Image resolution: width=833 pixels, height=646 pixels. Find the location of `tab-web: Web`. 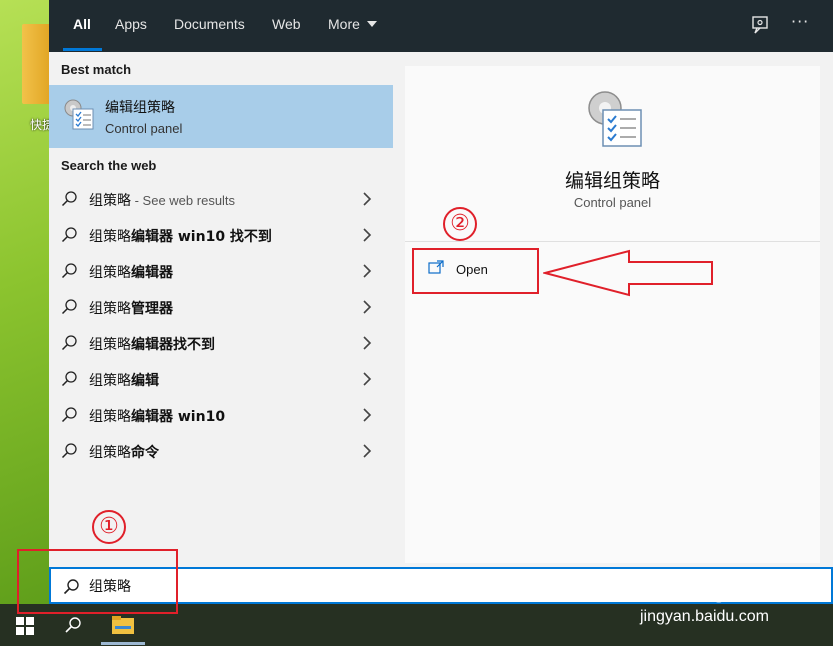

tab-web: Web is located at coordinates (286, 24).